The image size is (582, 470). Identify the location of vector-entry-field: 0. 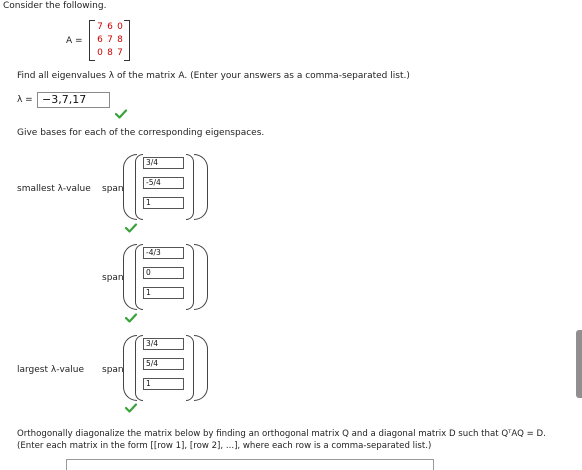
(163, 273).